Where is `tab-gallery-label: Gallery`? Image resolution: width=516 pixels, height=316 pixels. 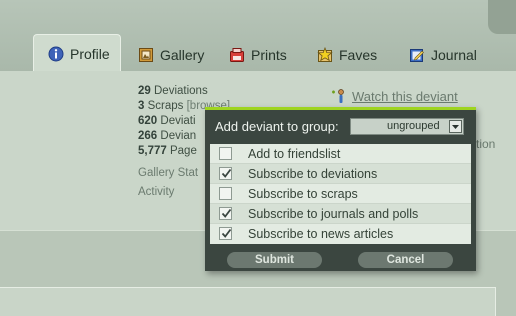
tab-gallery-label: Gallery is located at coordinates (182, 55).